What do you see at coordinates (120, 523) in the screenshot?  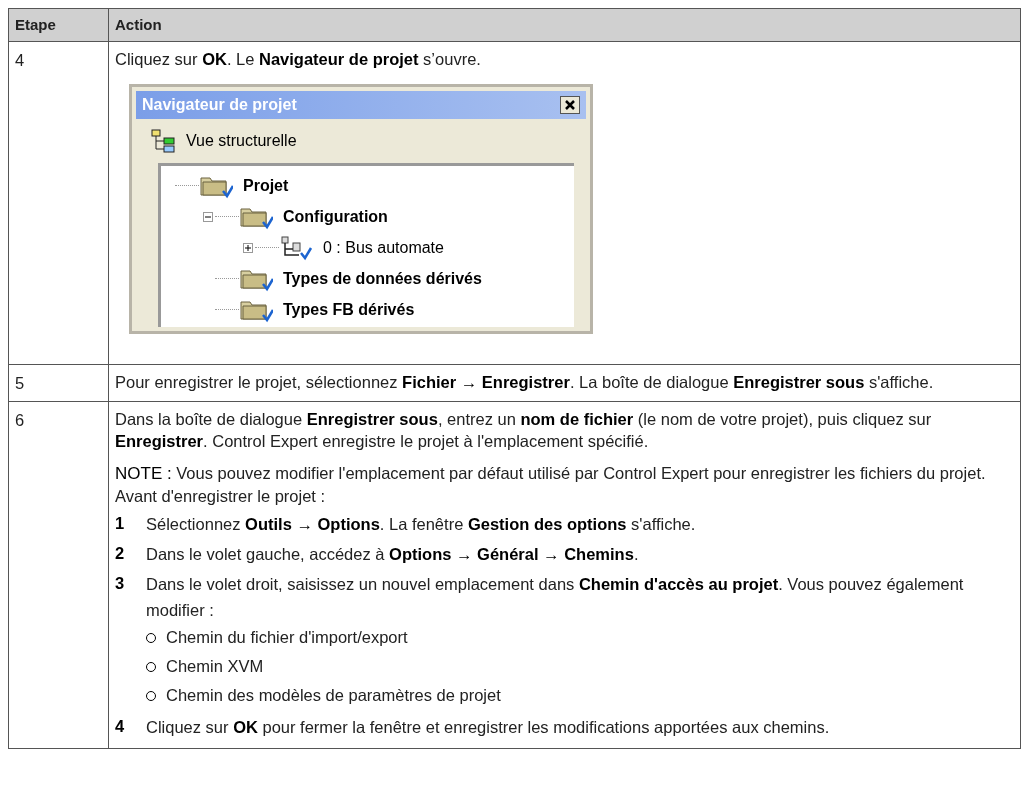 I see `list-number: 1` at bounding box center [120, 523].